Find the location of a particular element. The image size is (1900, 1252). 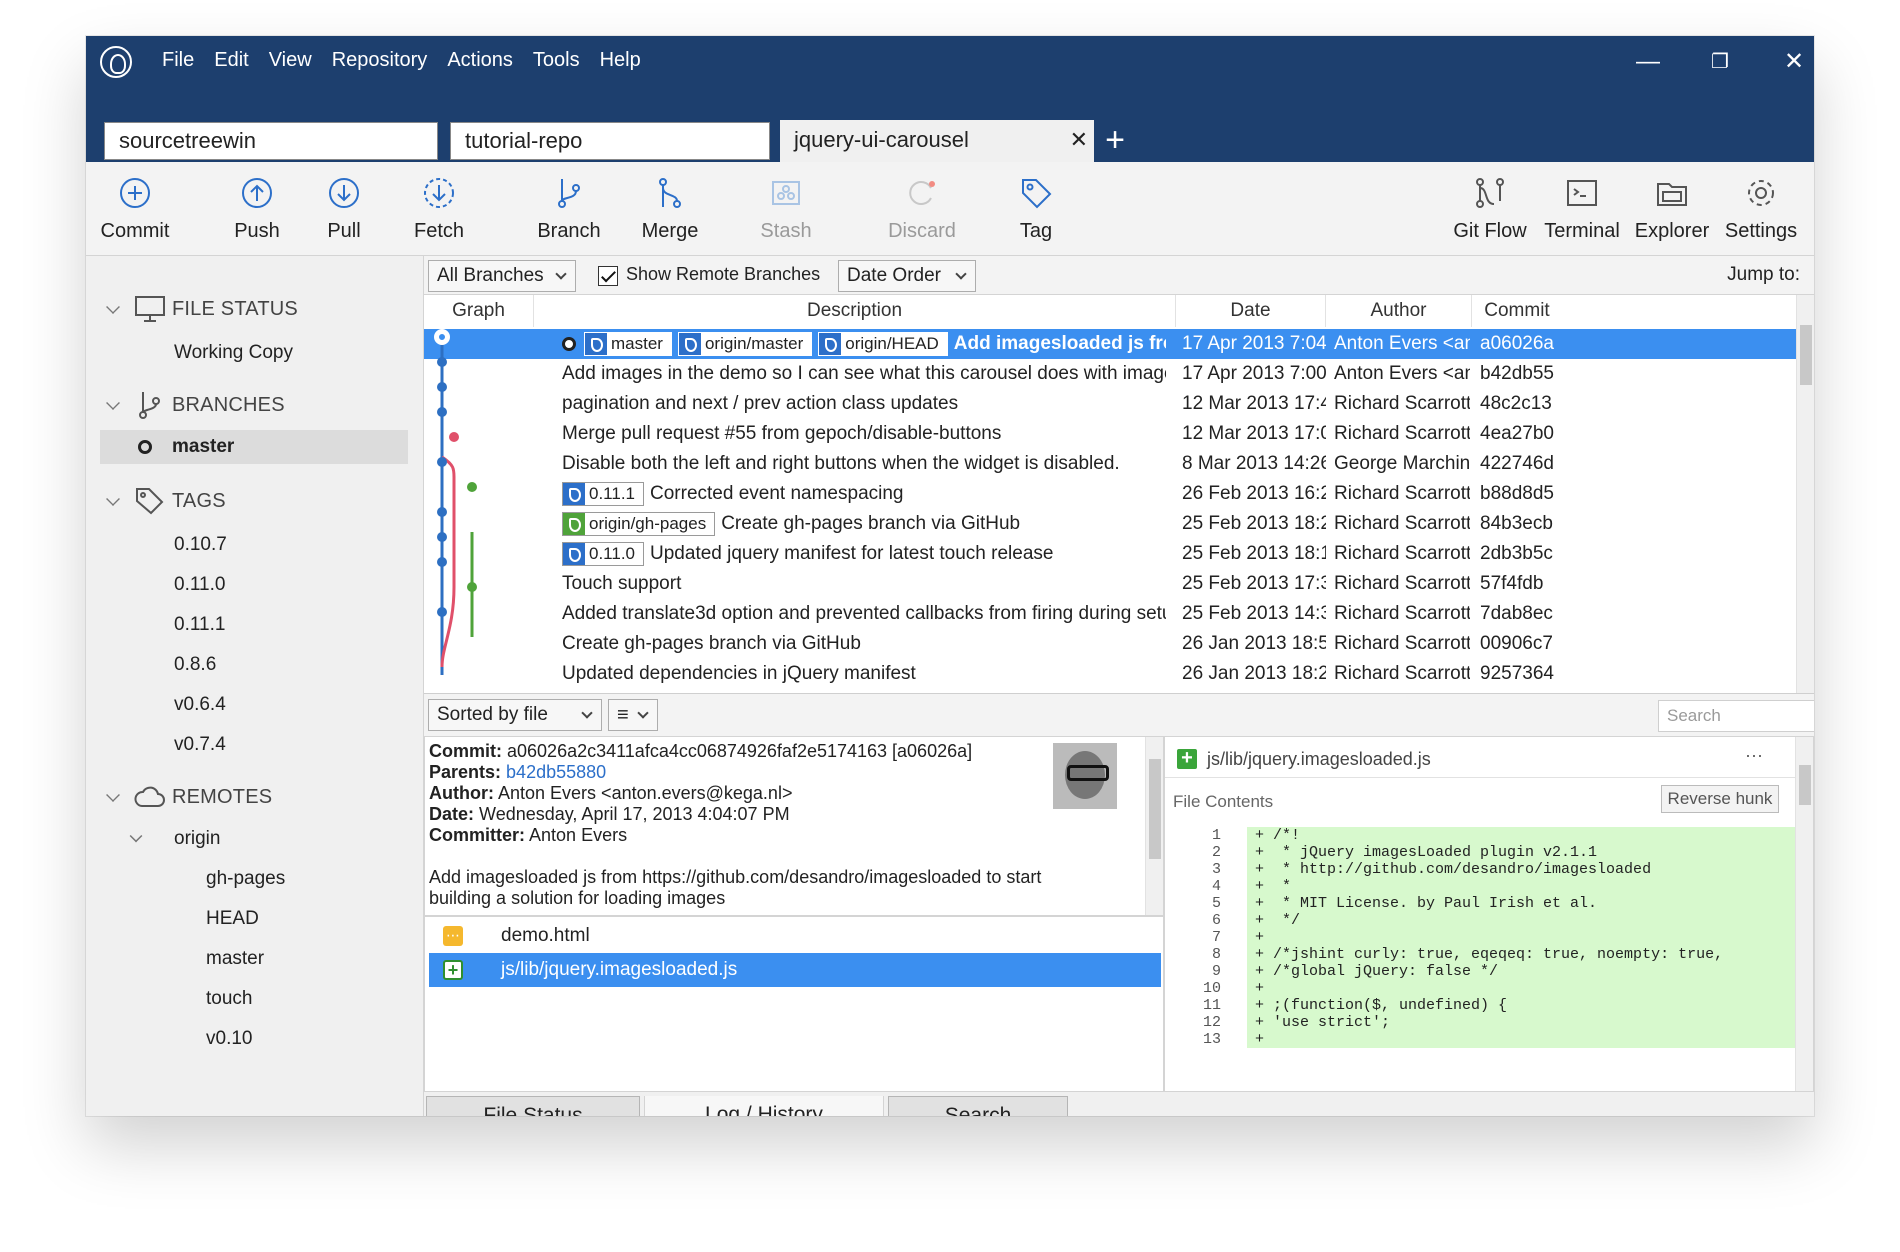

branch-label-chip: origin/HEAD is located at coordinates (883, 343).